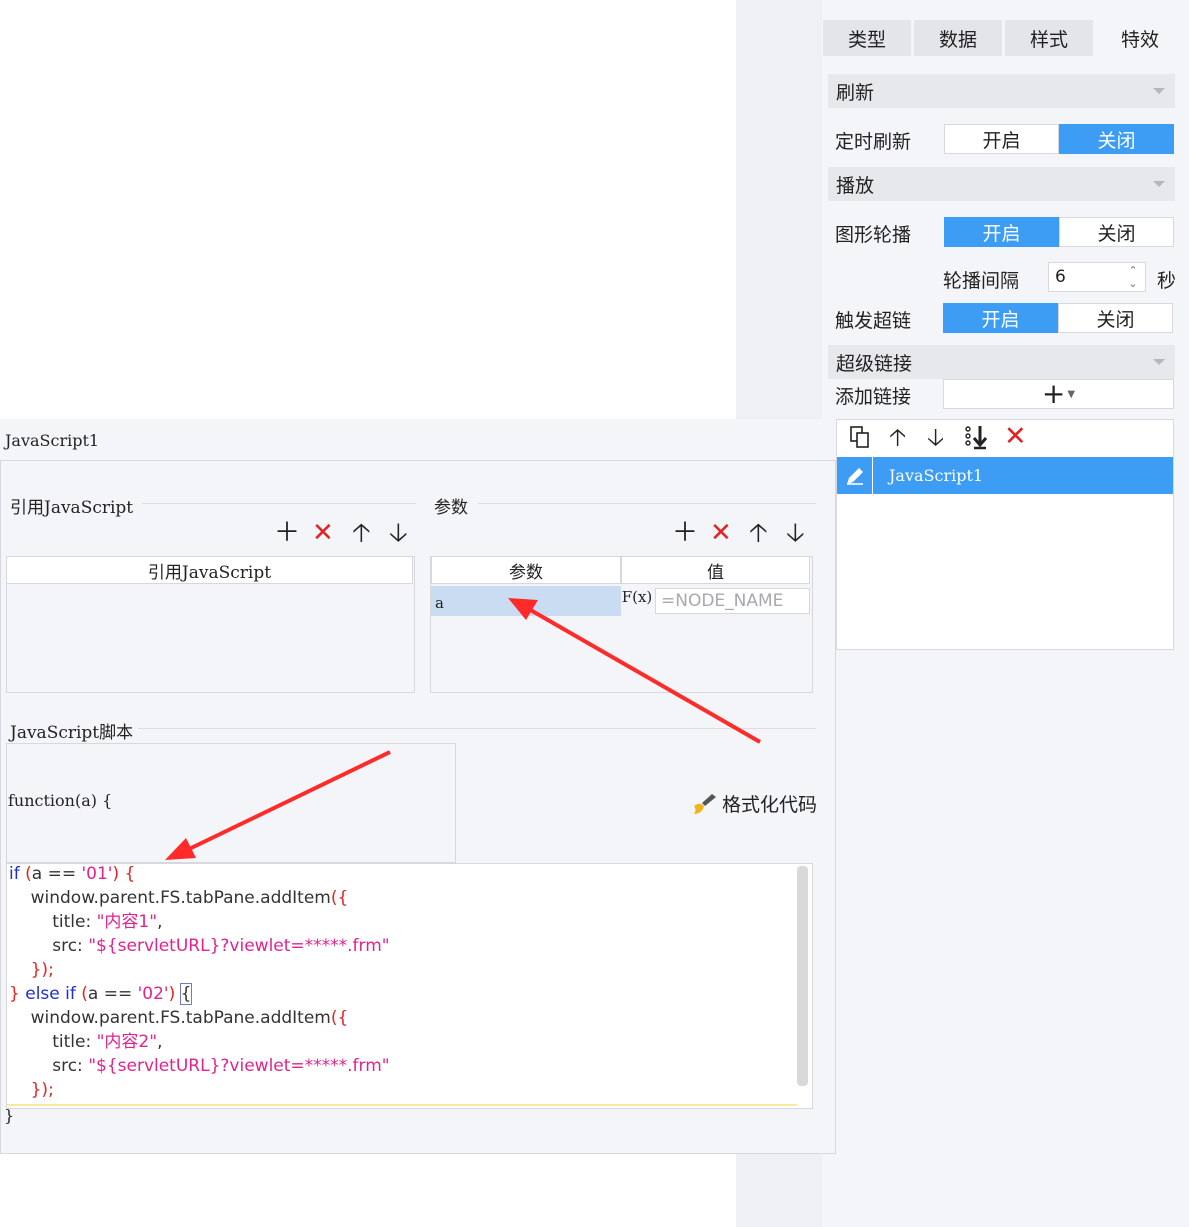  I want to click on arrow-to-param, so click(643, 675).